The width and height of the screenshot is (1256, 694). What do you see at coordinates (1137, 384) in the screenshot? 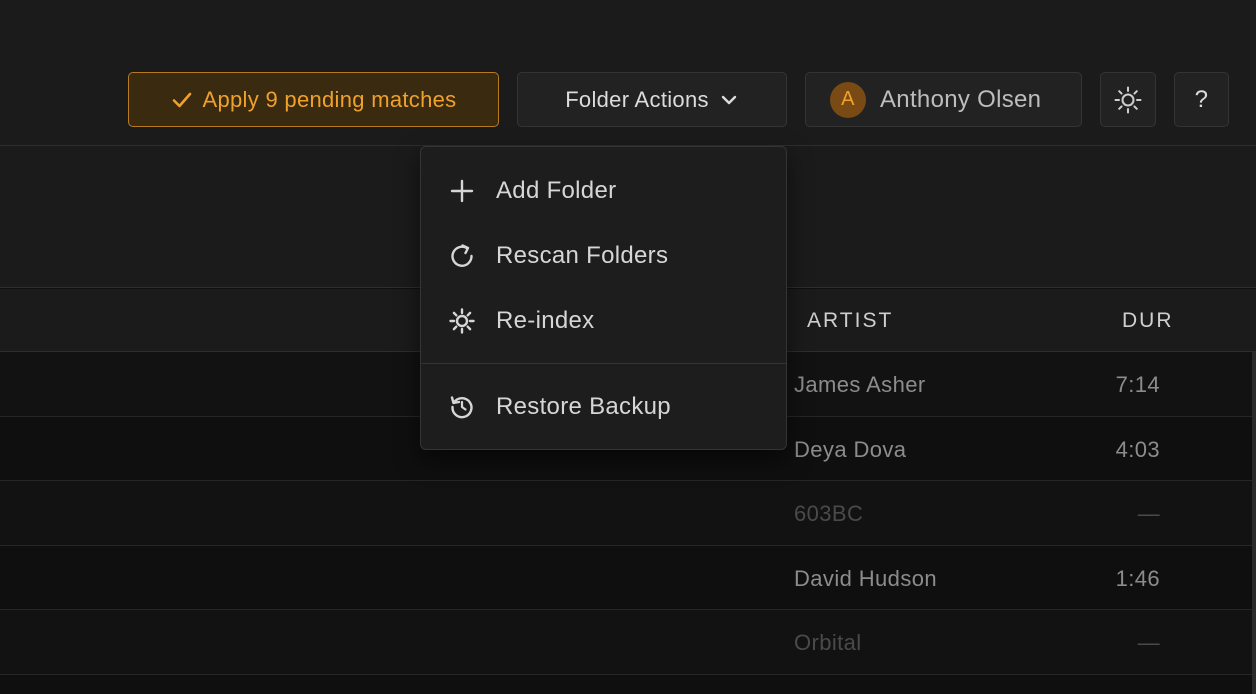
I see `duration-cell: 7:14` at bounding box center [1137, 384].